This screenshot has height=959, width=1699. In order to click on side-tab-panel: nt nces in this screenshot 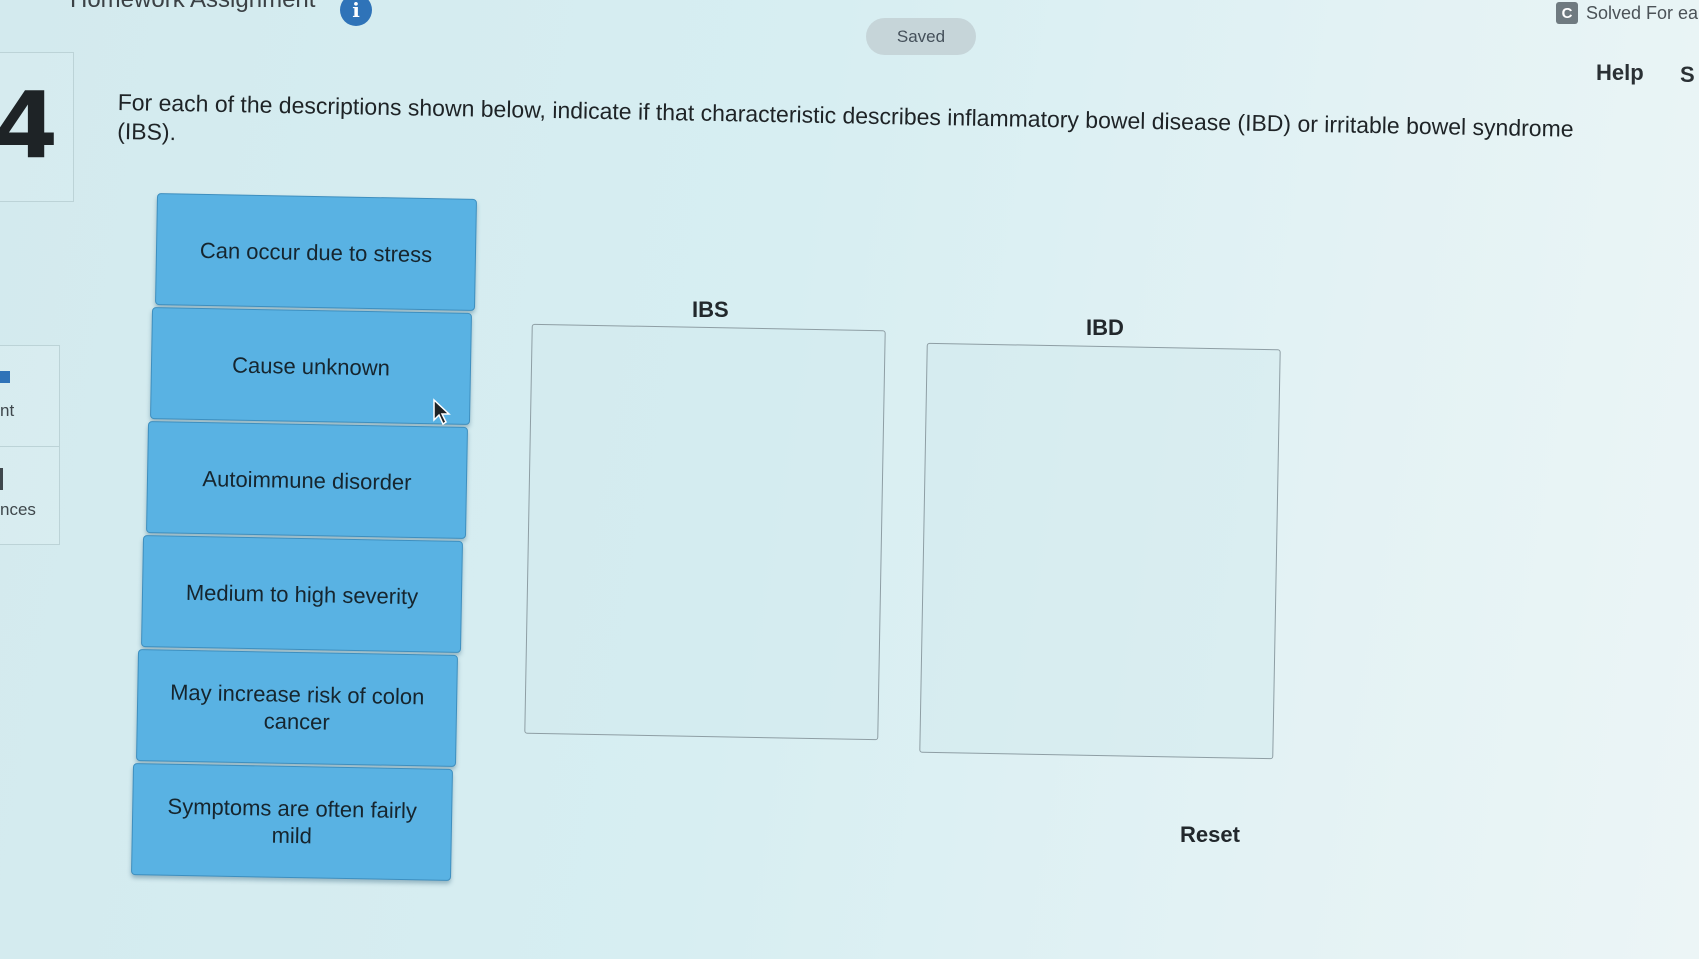, I will do `click(30, 445)`.